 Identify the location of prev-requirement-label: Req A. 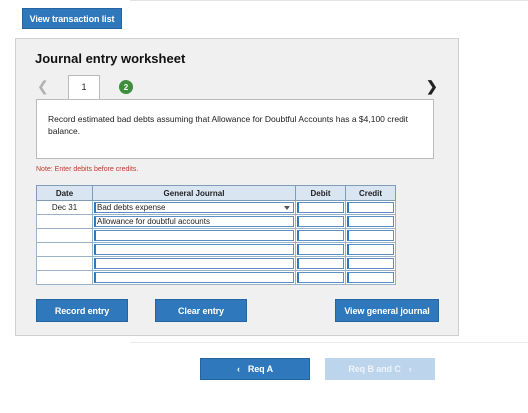
(260, 369).